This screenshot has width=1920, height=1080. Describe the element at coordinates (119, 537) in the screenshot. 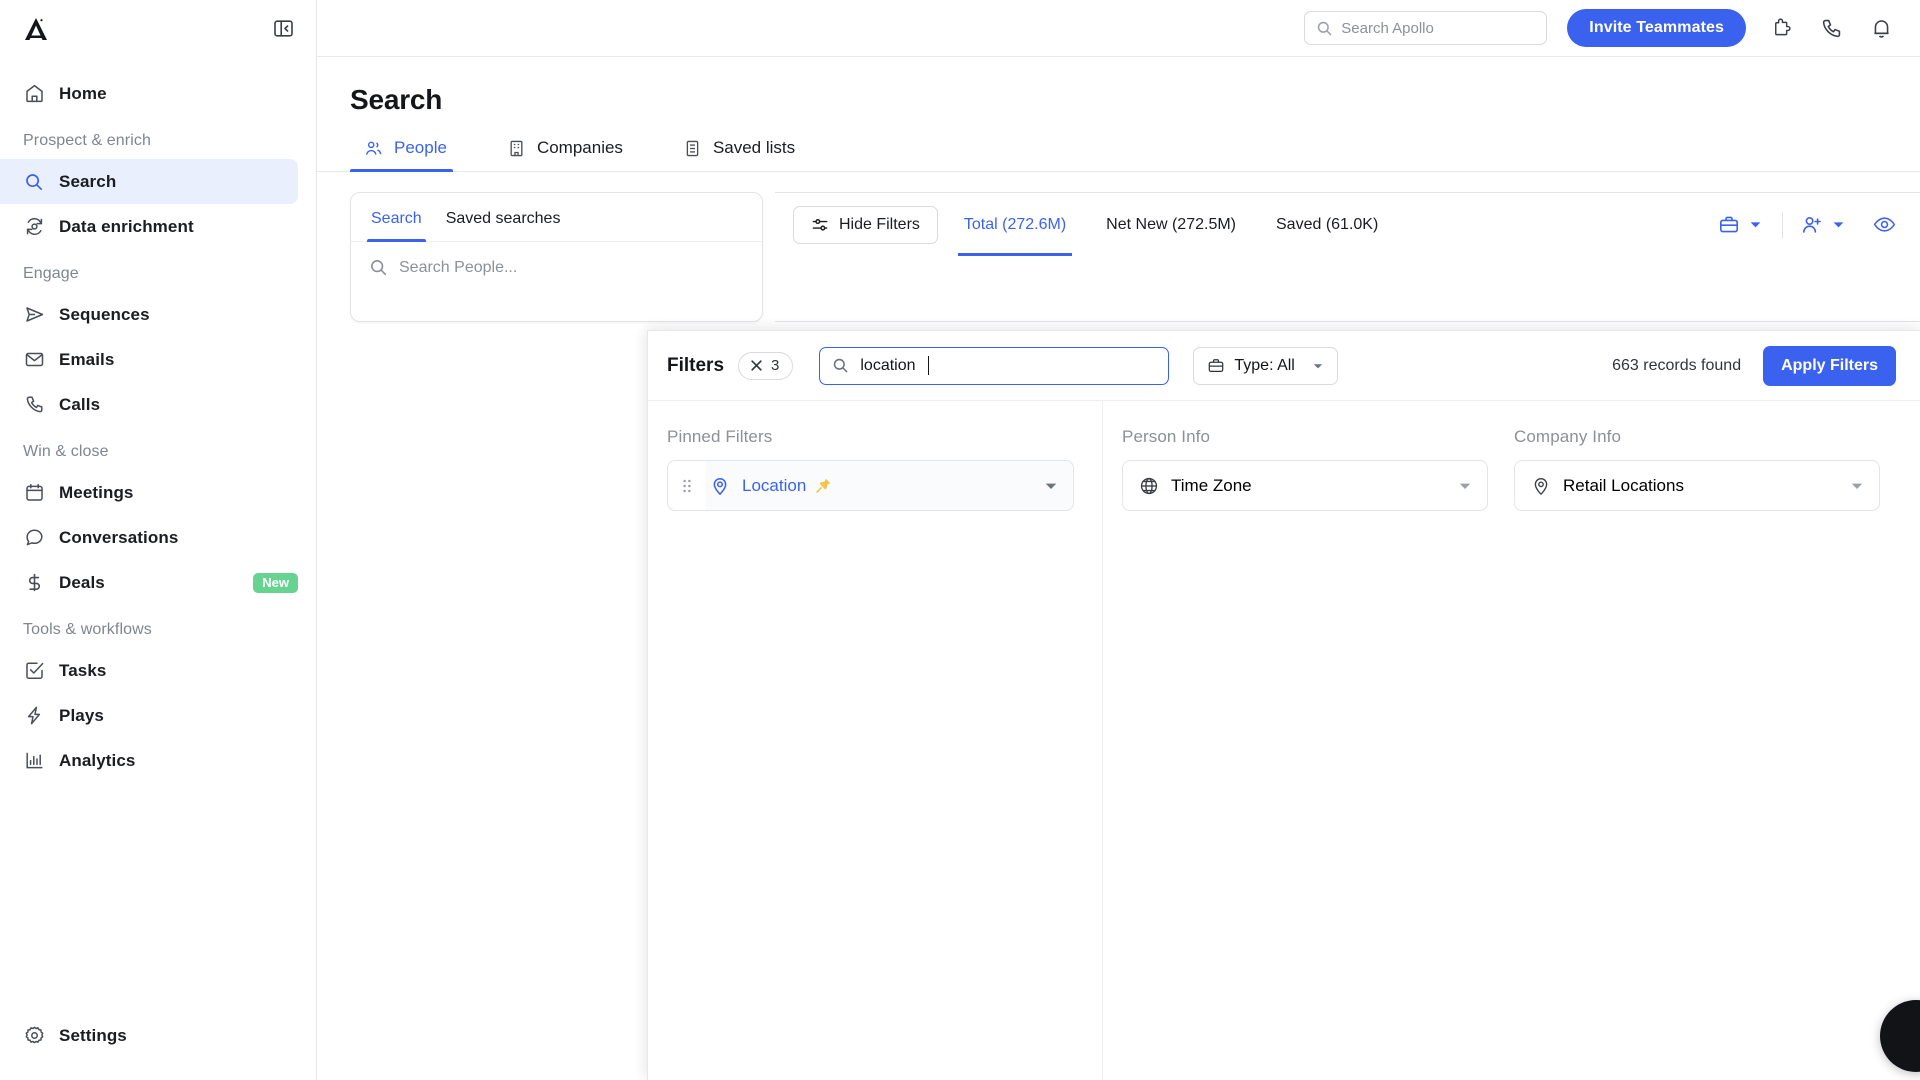

I see `sidebar-item-label: Conversations` at that location.